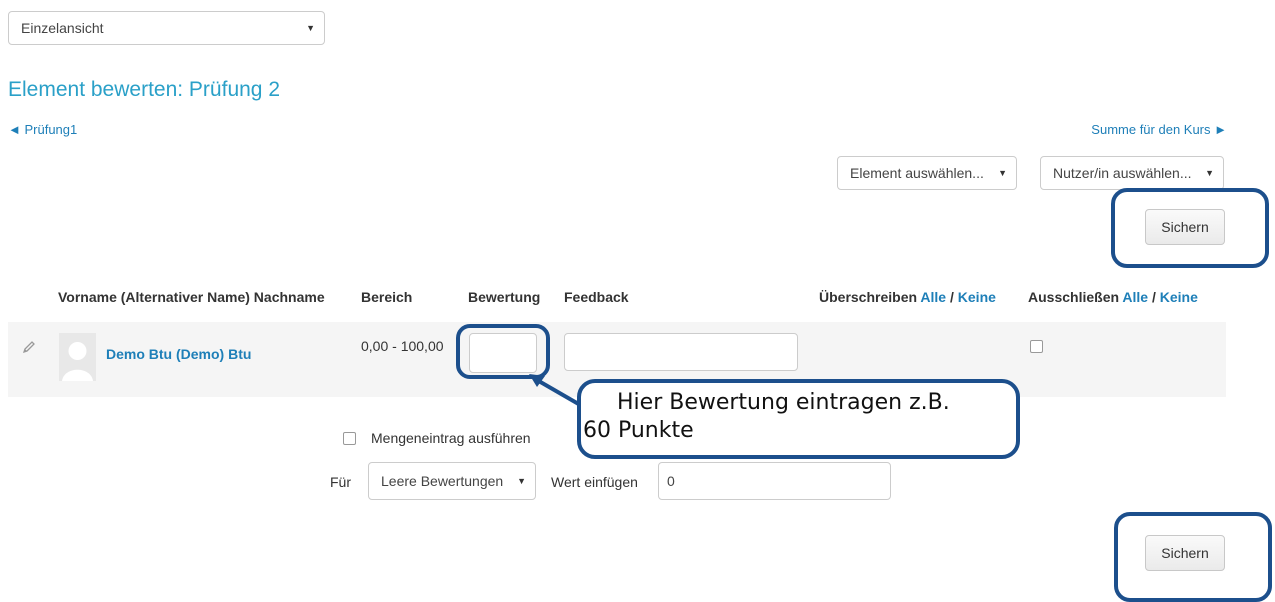  I want to click on insert-value-input: 0, so click(774, 481).